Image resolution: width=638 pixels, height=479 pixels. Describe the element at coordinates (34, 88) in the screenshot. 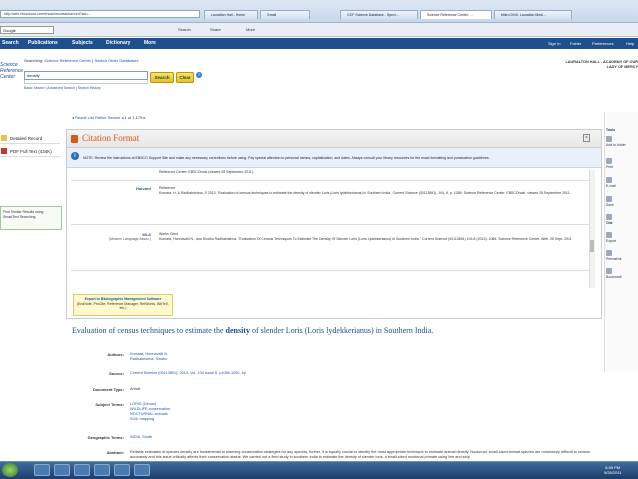

I see `basic-search-link: Basic Search` at that location.